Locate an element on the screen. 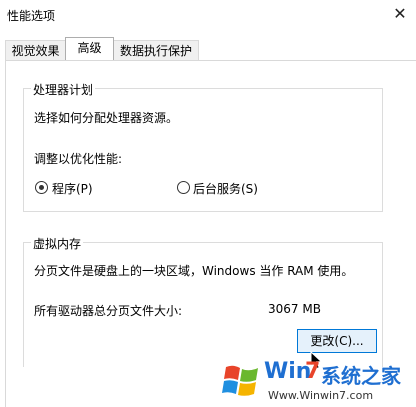 The image size is (416, 407). tab-advanced: 高级 is located at coordinates (89, 48).